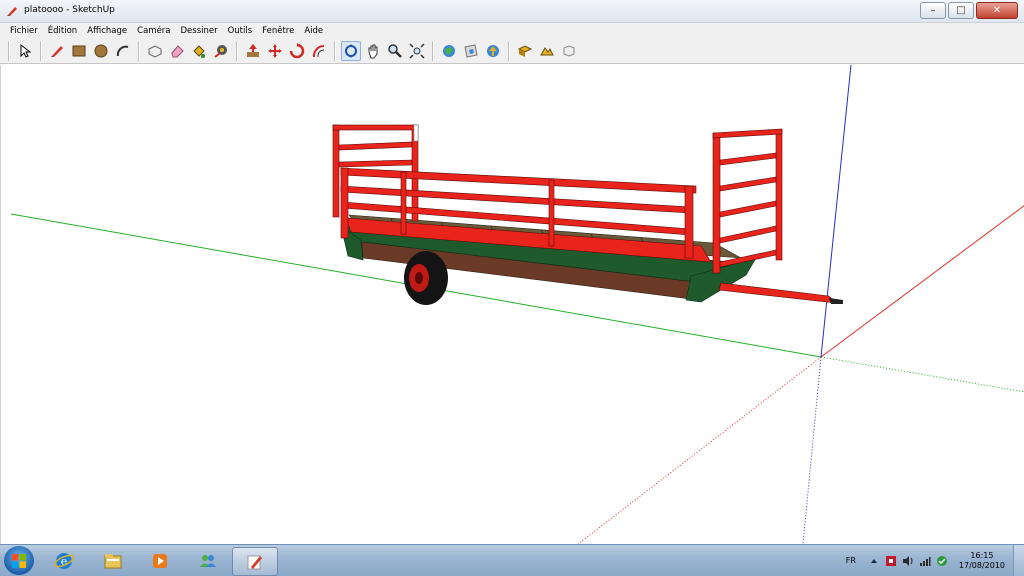 Image resolution: width=1024 pixels, height=576 pixels. Describe the element at coordinates (908, 560) in the screenshot. I see `volume-icon` at that location.